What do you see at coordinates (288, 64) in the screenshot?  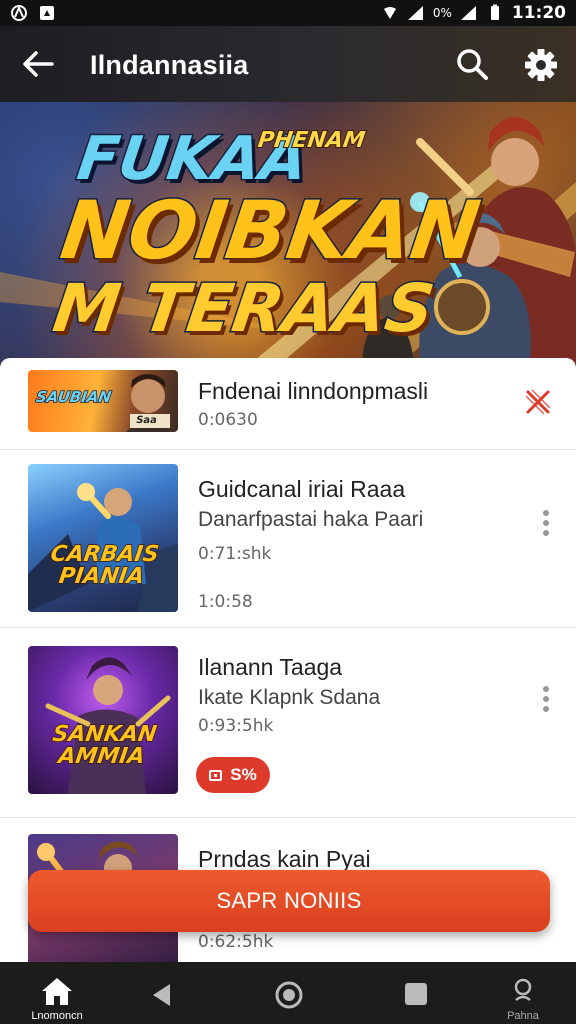 I see `app-bar: Ilndannasiia` at bounding box center [288, 64].